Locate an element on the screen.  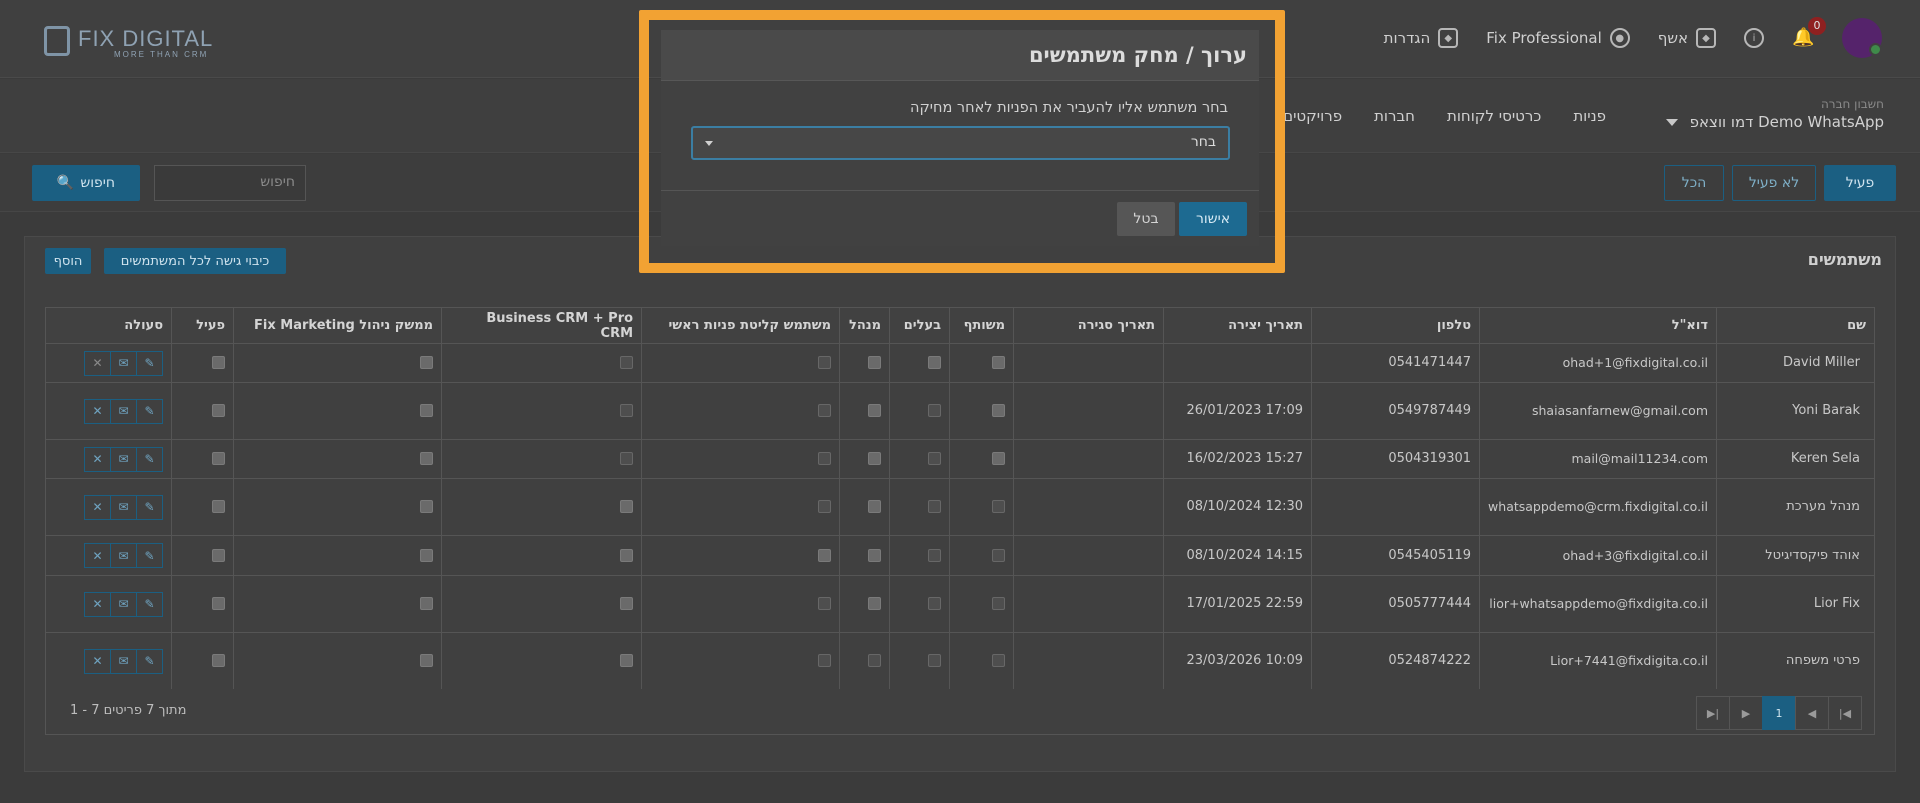
nav-item-customer-cards: כרטיסי לקוחות is located at coordinates (1494, 116).